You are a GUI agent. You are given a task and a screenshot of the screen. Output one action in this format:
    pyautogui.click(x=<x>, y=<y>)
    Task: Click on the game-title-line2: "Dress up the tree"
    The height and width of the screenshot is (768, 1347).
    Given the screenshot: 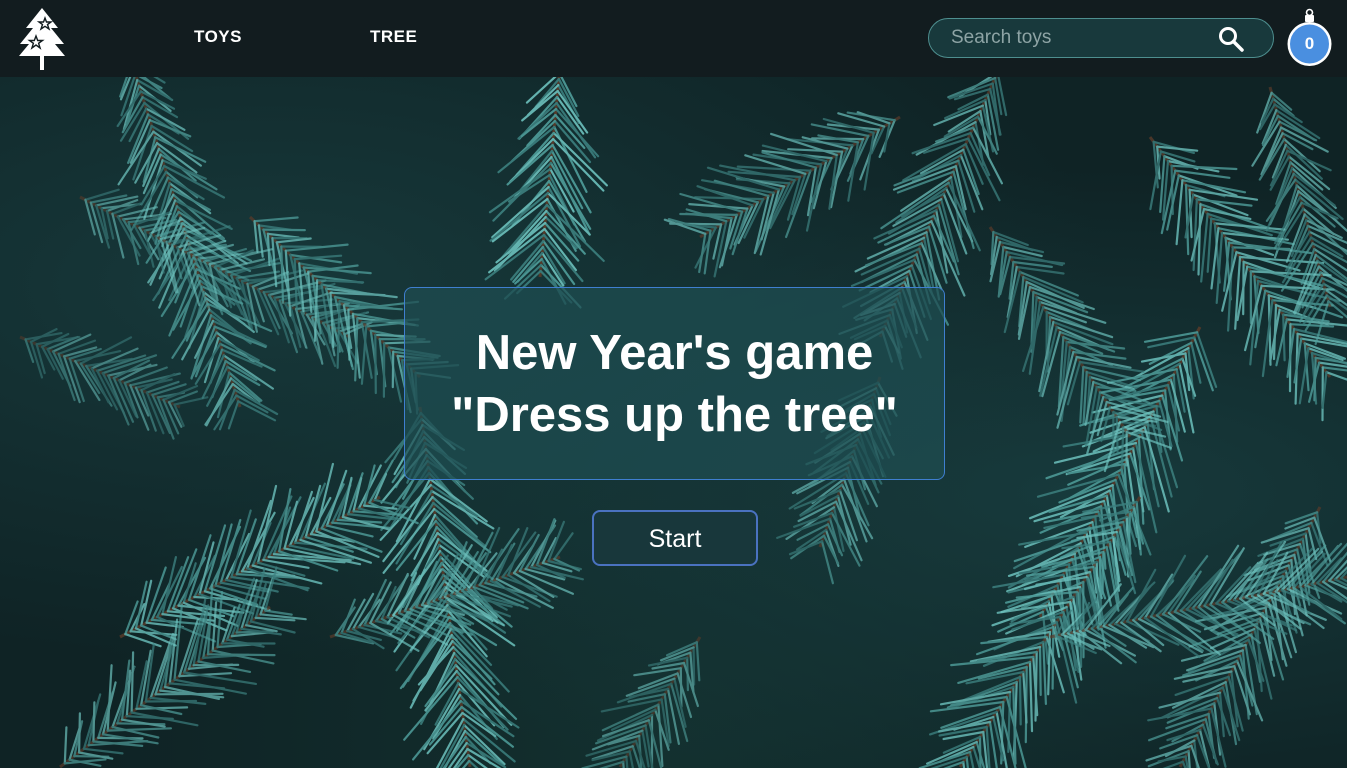 What is the action you would take?
    pyautogui.click(x=674, y=414)
    